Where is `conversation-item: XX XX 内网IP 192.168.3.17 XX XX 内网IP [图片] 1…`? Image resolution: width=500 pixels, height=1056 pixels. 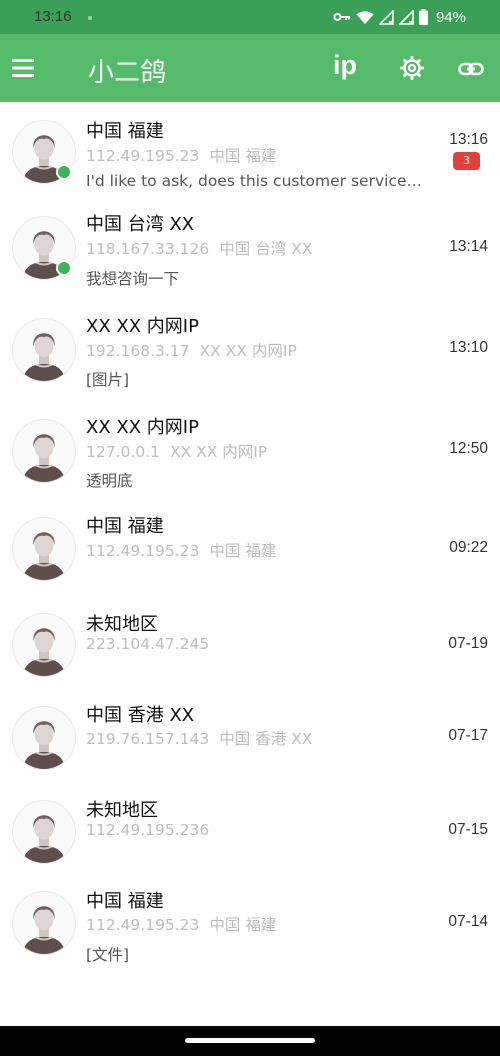
conversation-item: XX XX 内网IP 192.168.3.17 XX XX 内网IP [图片] 1… is located at coordinates (250, 351).